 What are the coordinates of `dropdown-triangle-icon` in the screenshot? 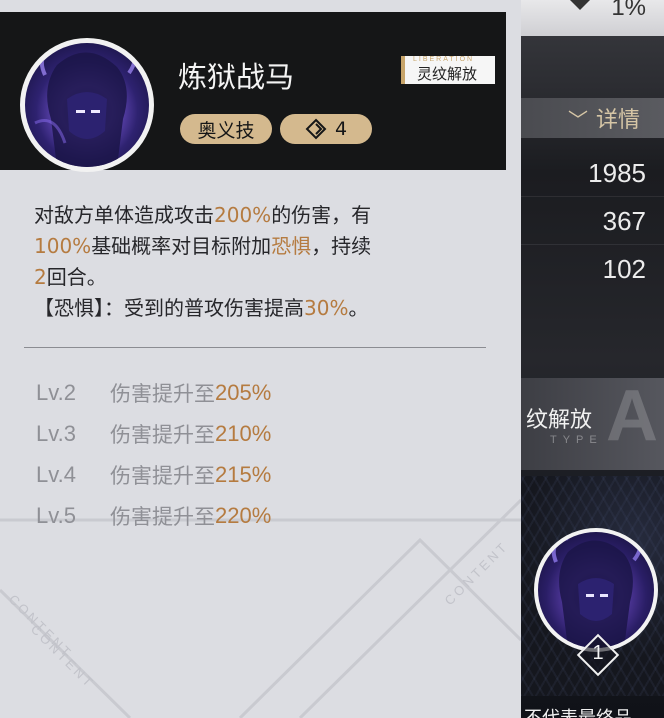 It's located at (580, 5).